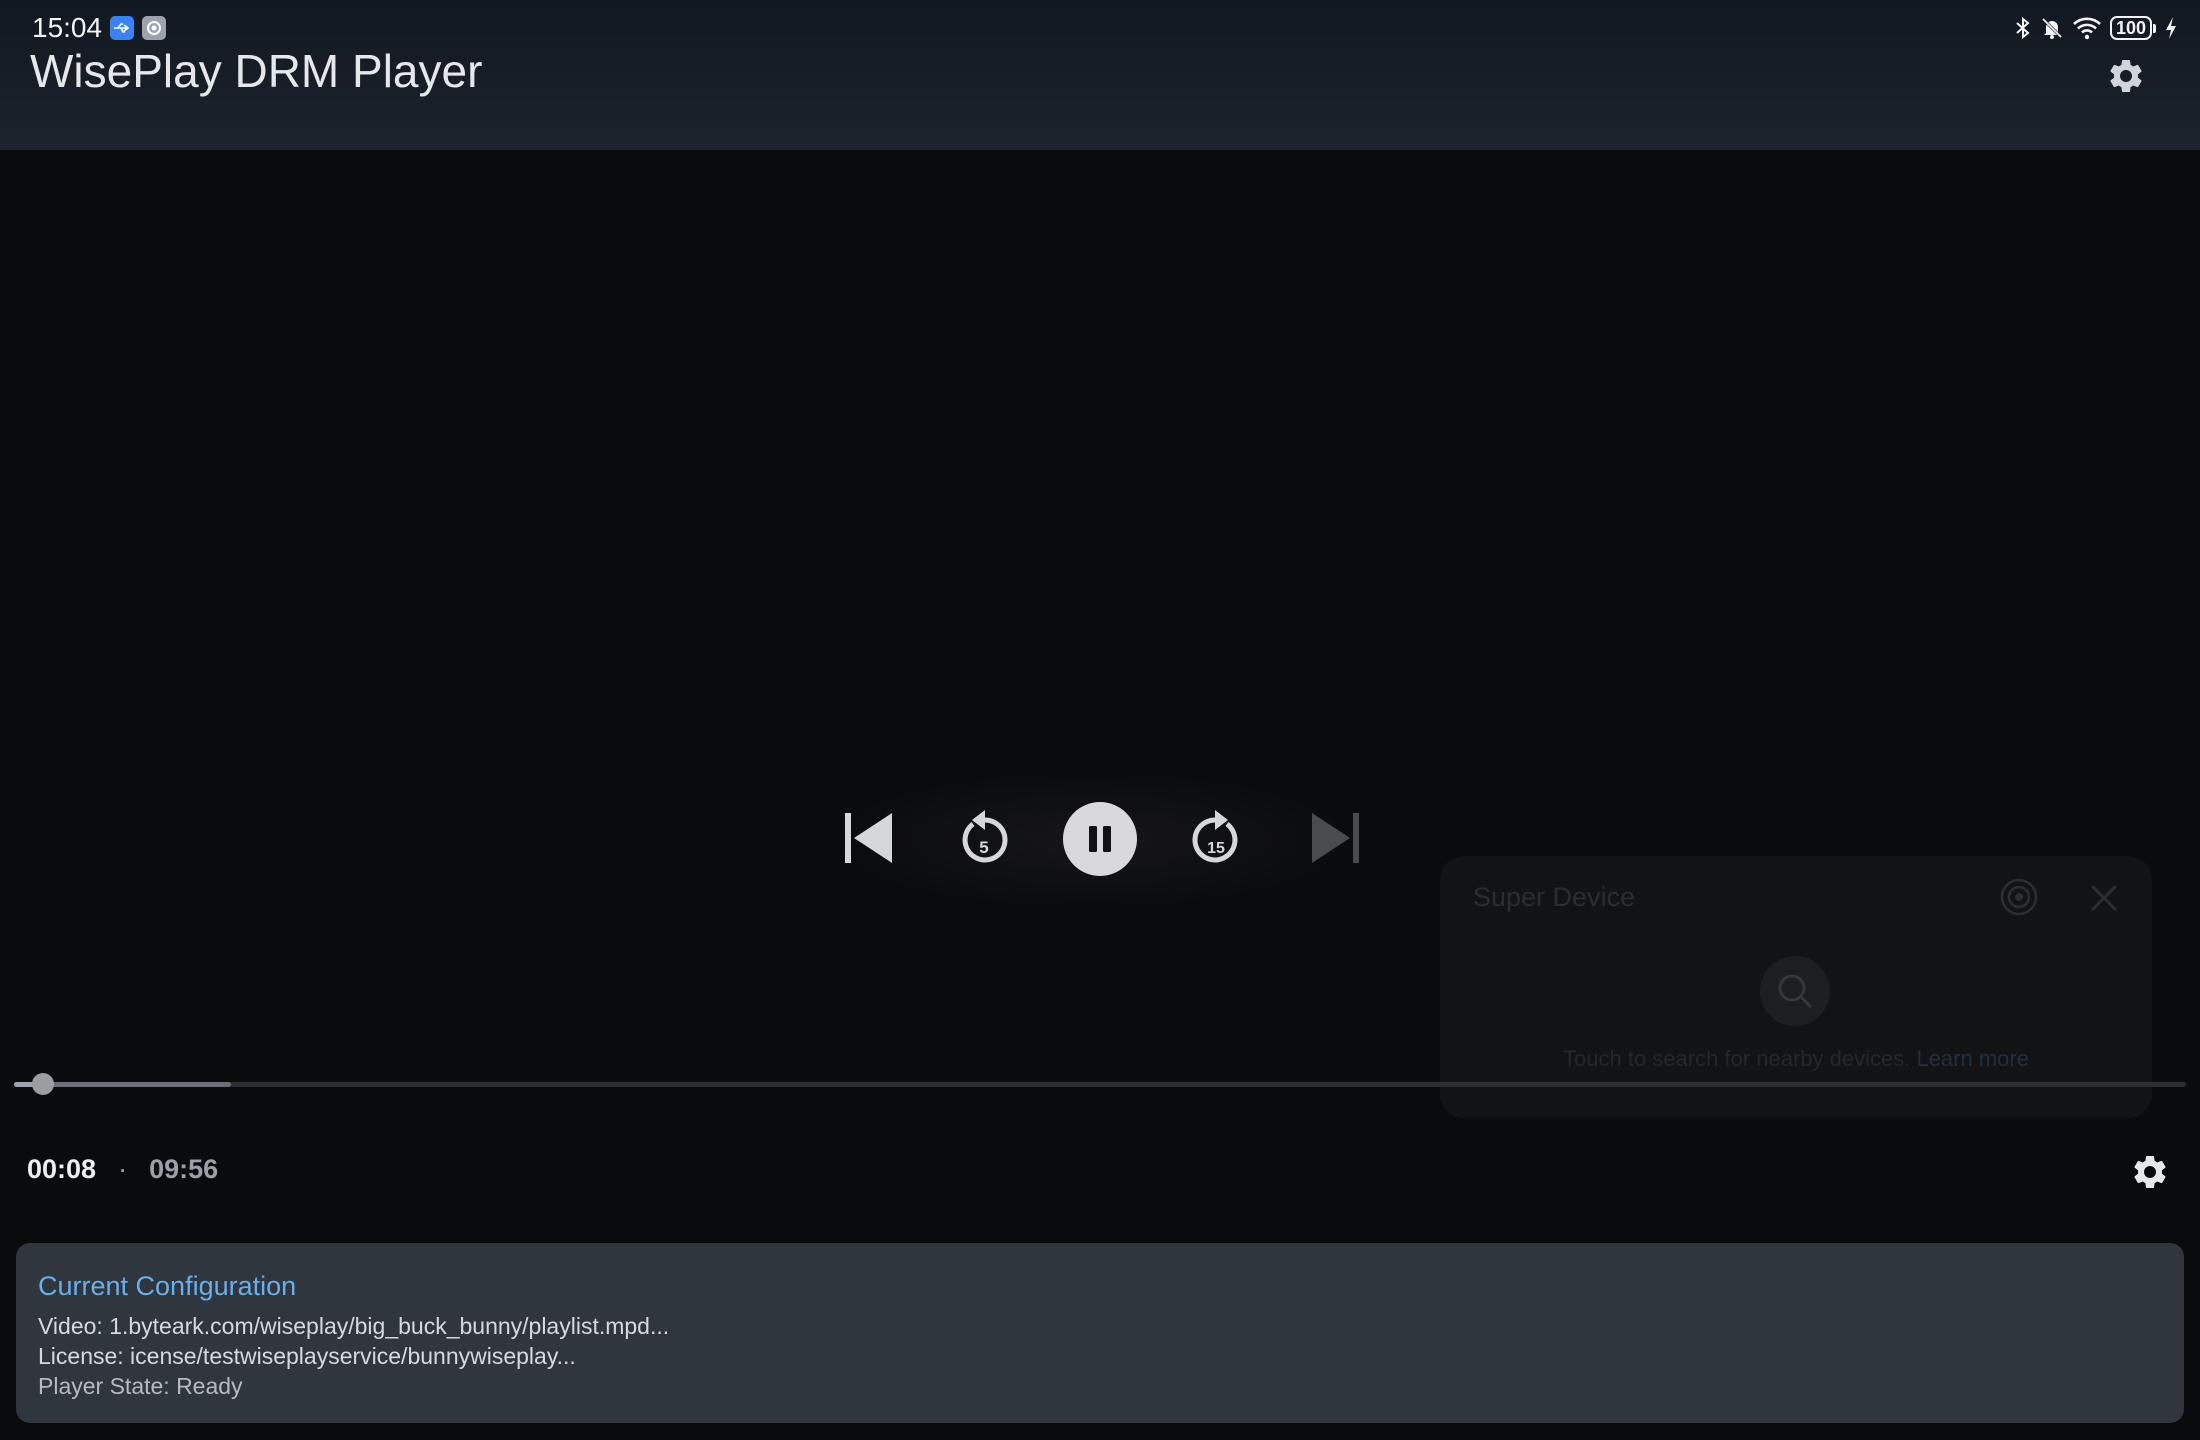 The height and width of the screenshot is (1440, 2200). I want to click on forward-15-icon: 15, so click(1216, 838).